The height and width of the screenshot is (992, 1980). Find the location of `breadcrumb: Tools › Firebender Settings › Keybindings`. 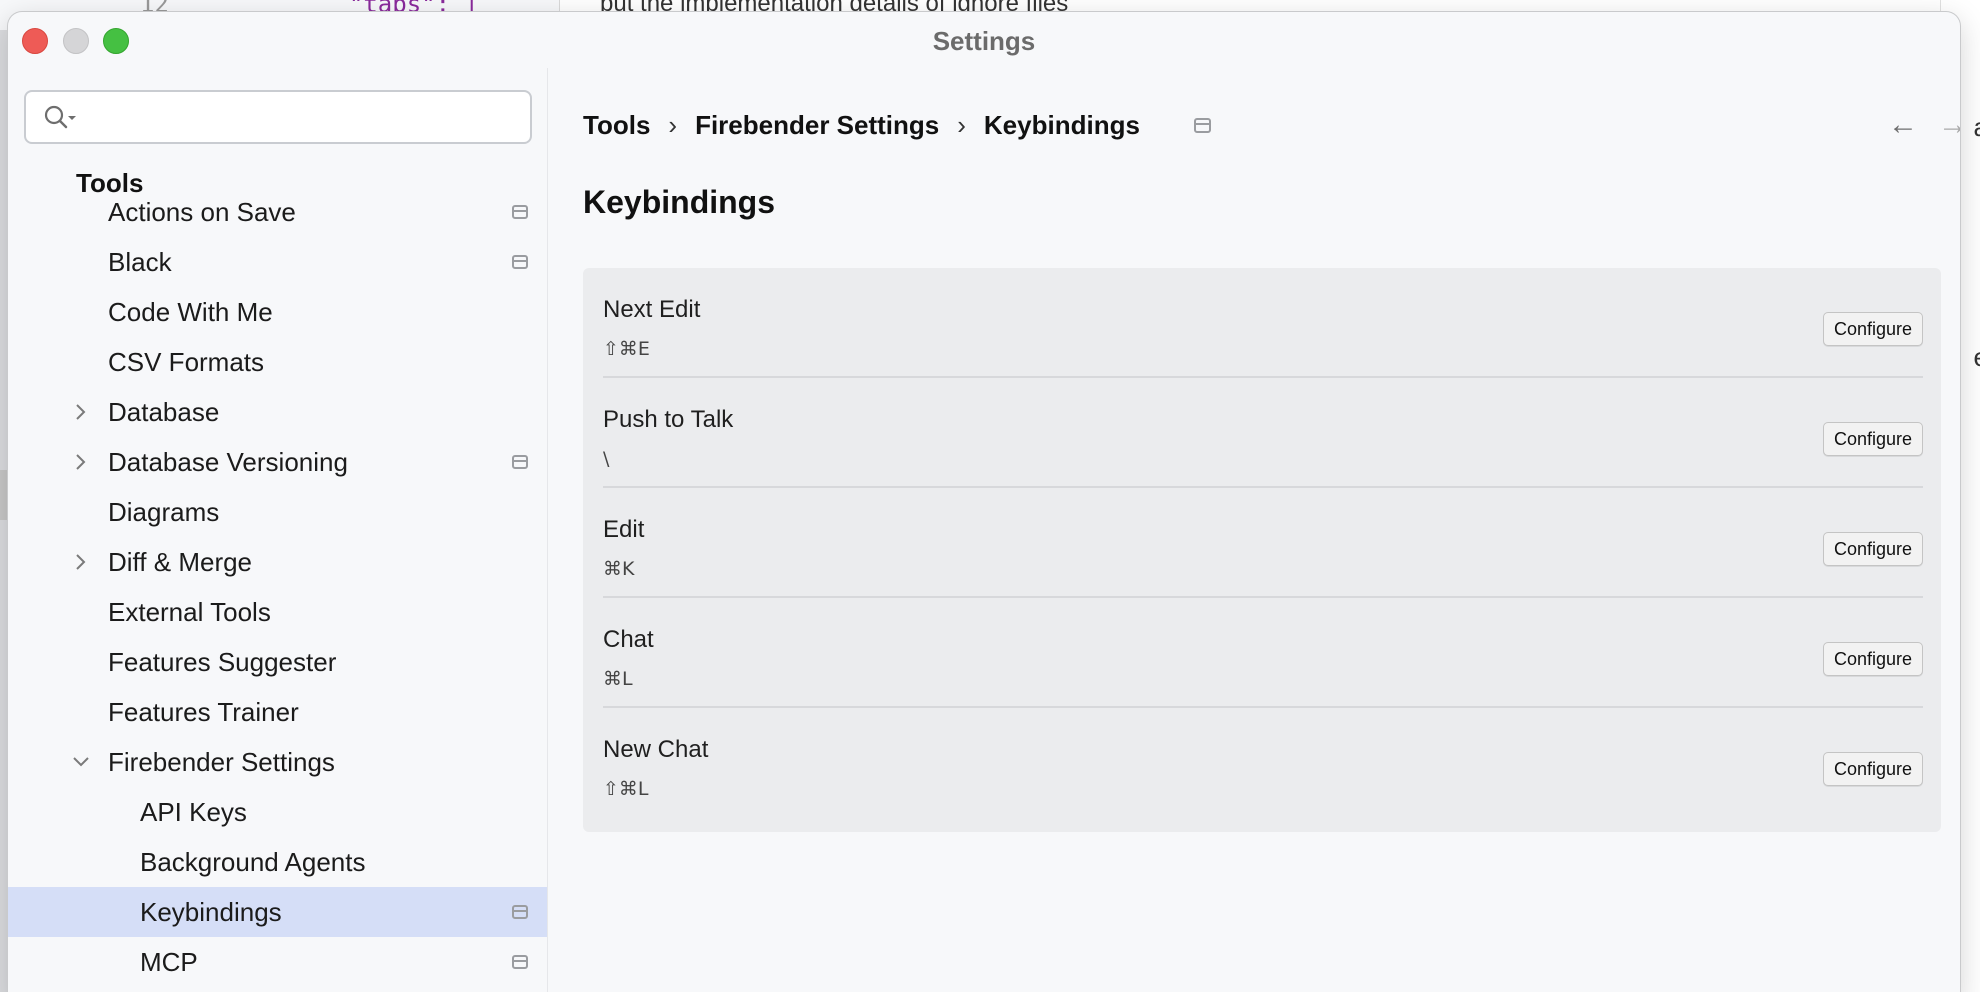

breadcrumb: Tools › Firebender Settings › Keybindings is located at coordinates (861, 125).